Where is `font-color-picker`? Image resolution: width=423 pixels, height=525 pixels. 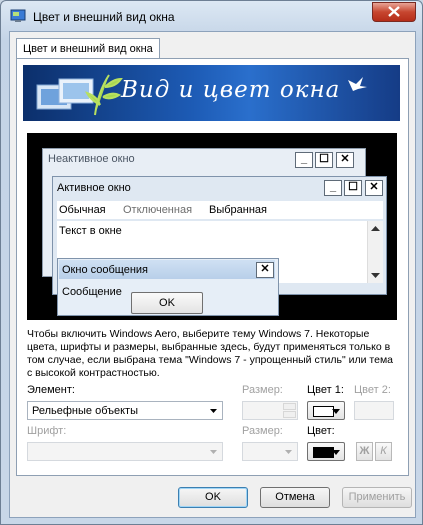
font-color-picker is located at coordinates (326, 451).